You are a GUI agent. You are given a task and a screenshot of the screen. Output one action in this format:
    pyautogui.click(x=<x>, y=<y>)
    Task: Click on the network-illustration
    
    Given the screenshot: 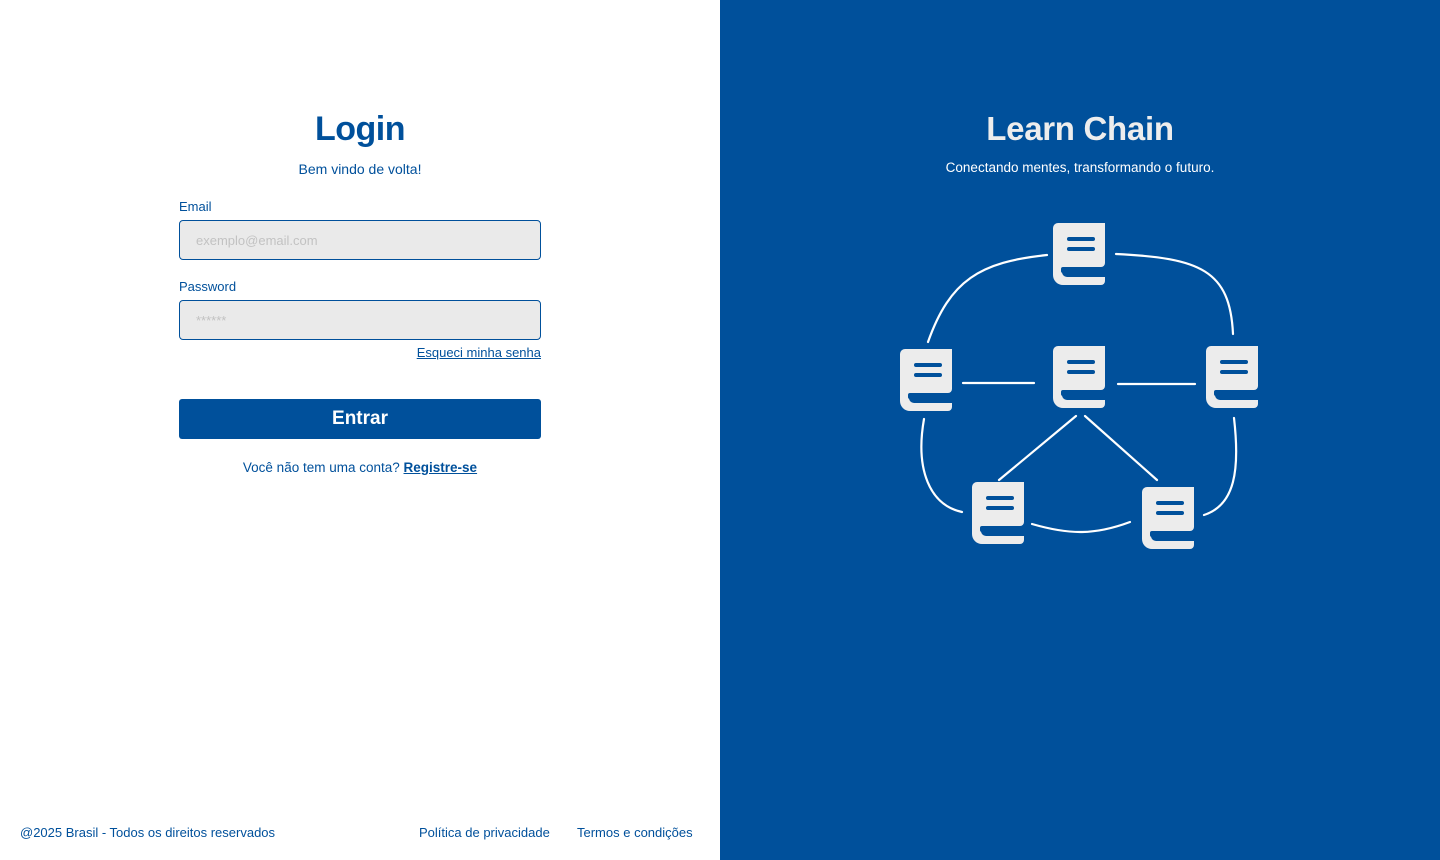 What is the action you would take?
    pyautogui.click(x=1080, y=385)
    